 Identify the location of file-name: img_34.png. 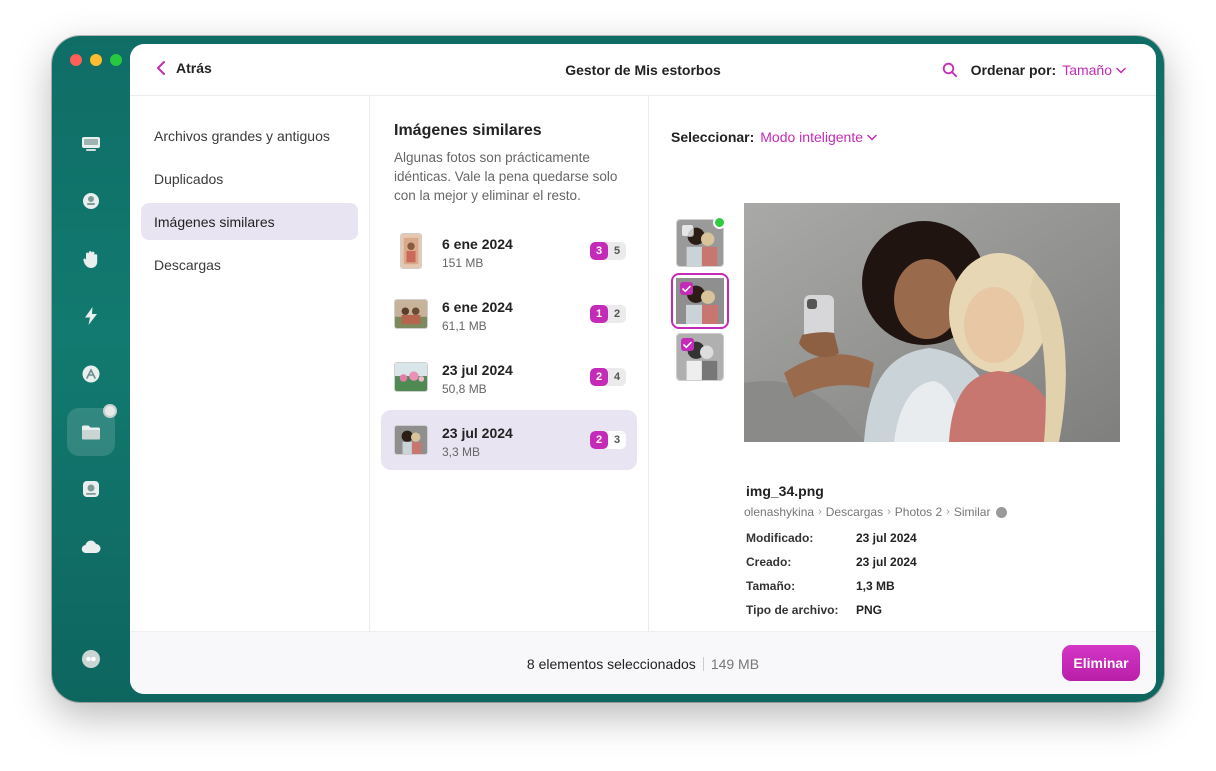
(785, 491).